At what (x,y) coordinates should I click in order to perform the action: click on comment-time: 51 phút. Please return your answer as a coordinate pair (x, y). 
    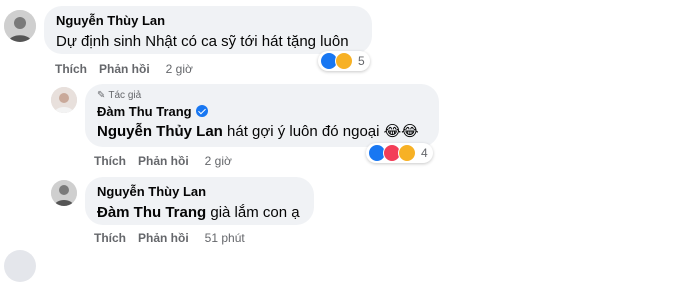
    Looking at the image, I should click on (225, 238).